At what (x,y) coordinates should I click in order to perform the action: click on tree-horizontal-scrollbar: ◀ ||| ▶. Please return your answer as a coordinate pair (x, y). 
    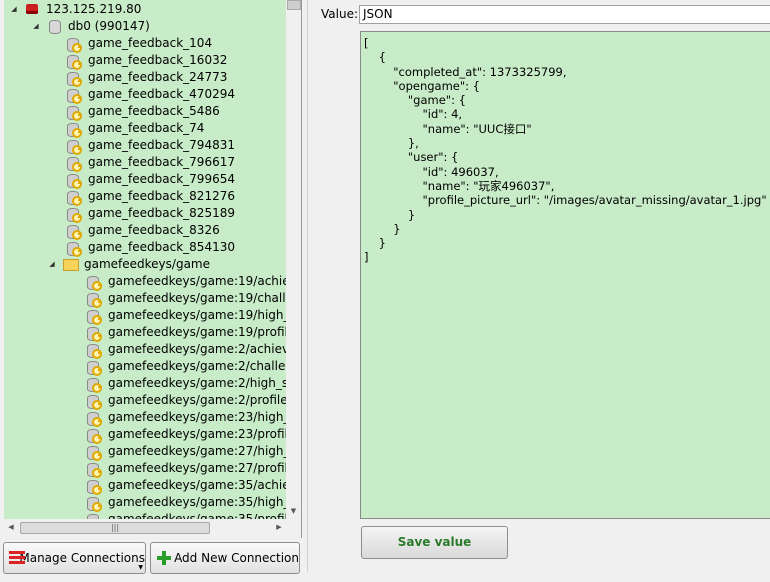
    Looking at the image, I should click on (145, 527).